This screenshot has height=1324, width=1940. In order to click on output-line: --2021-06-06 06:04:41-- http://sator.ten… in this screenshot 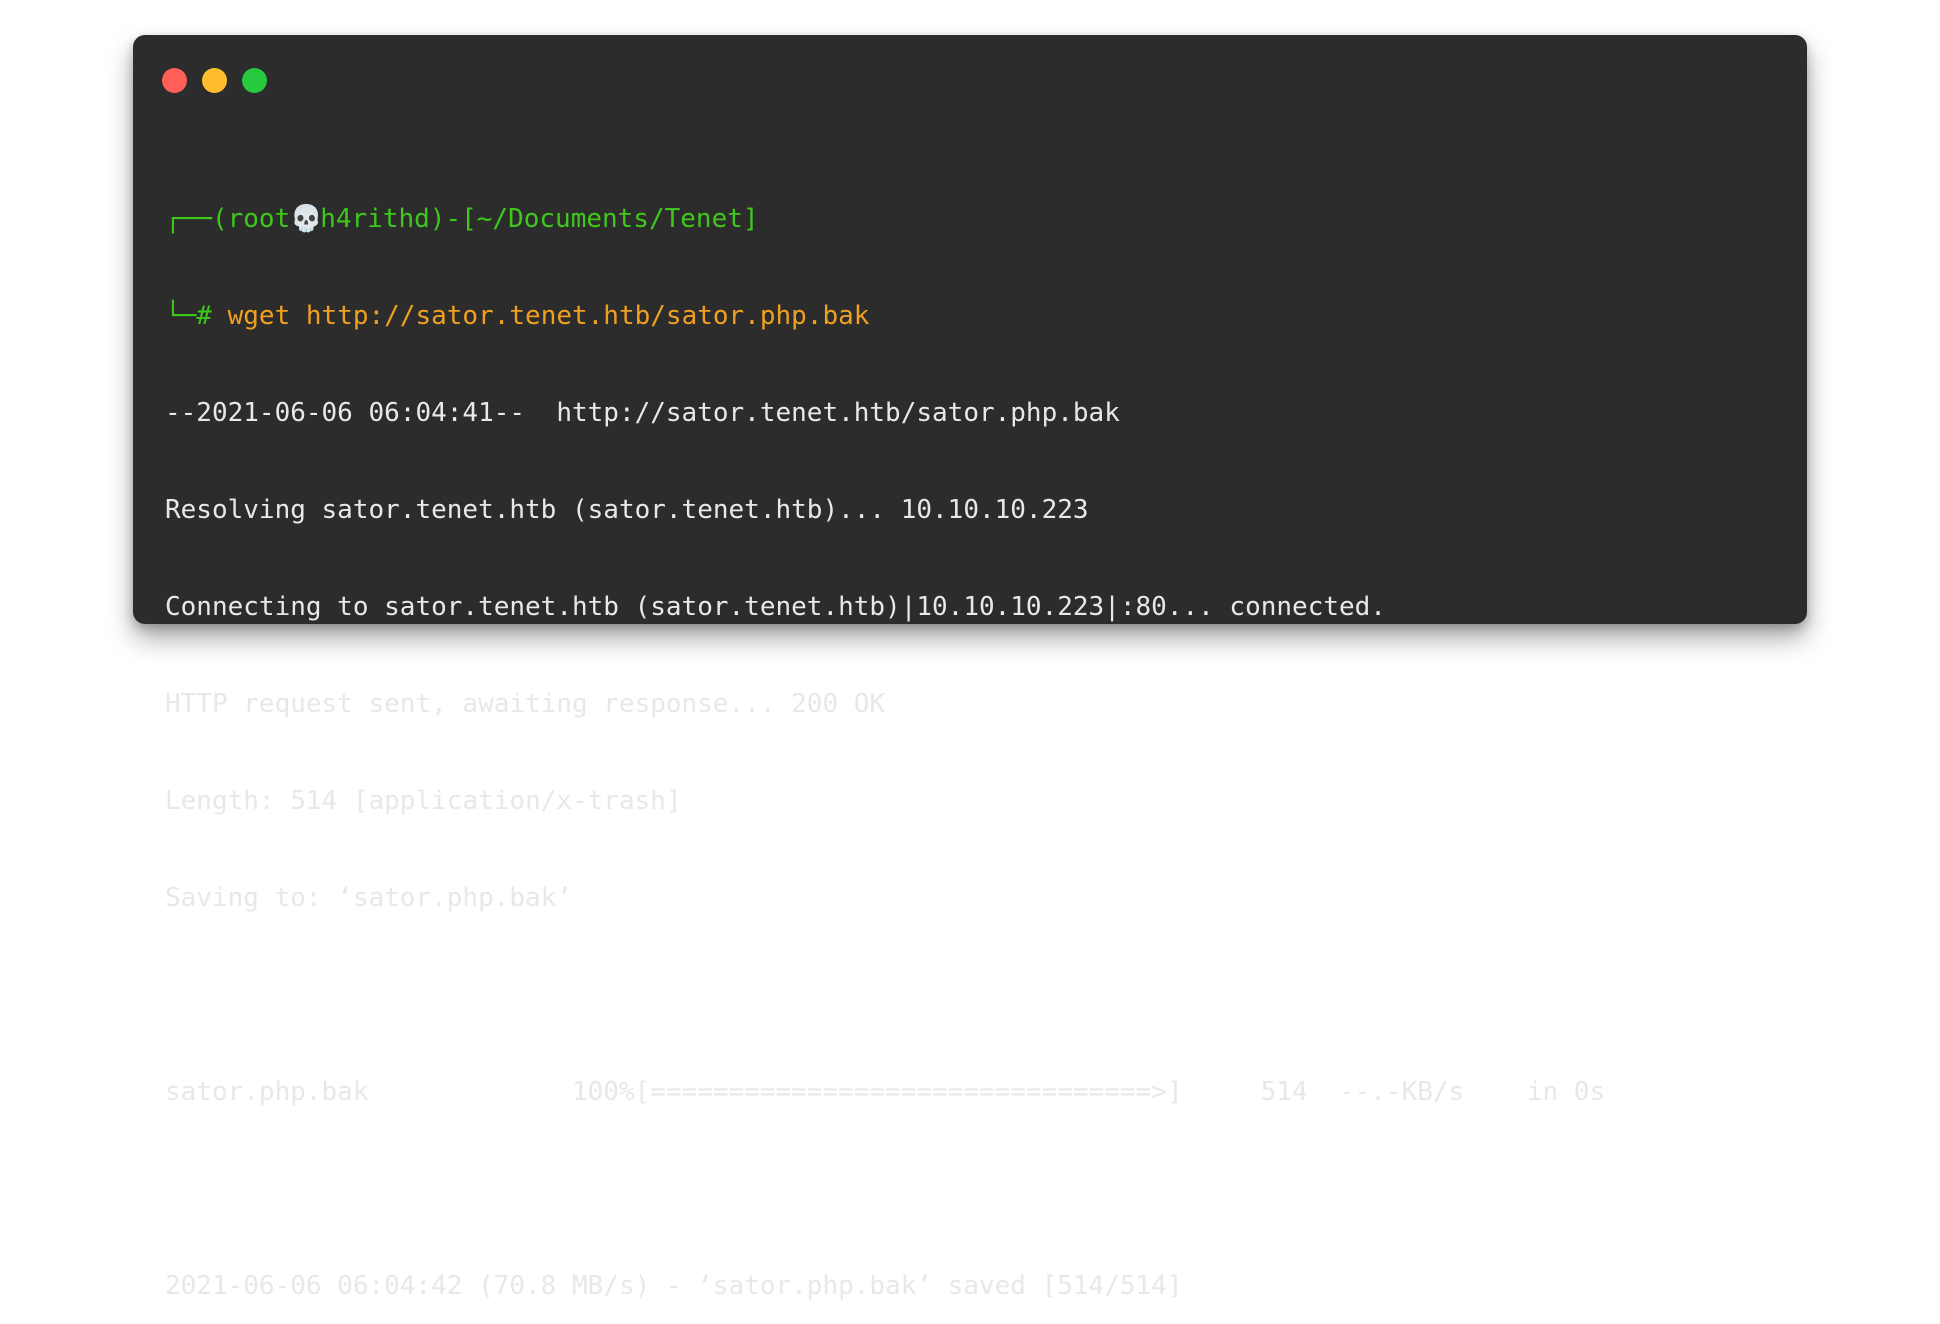, I will do `click(642, 413)`.